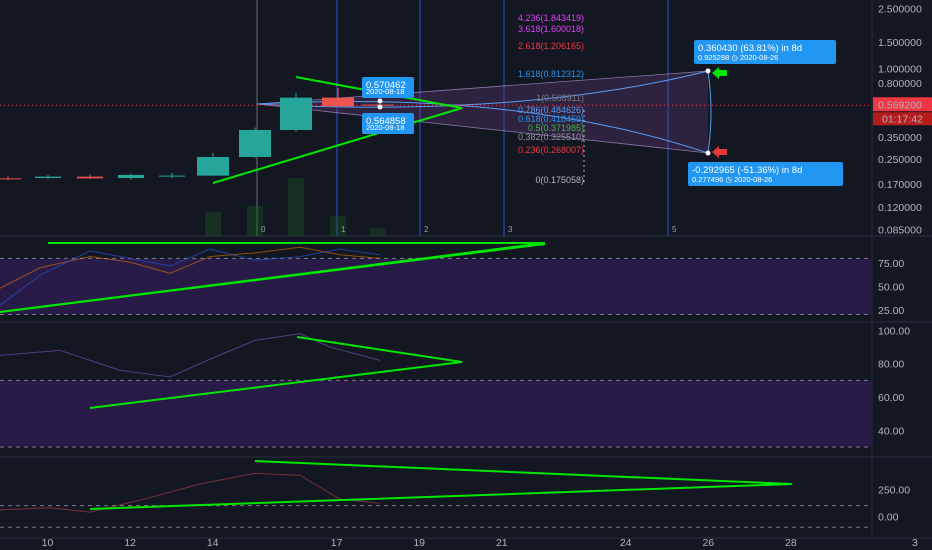  What do you see at coordinates (551, 150) in the screenshot?
I see `fib-level-label: 0.236(0.268007)` at bounding box center [551, 150].